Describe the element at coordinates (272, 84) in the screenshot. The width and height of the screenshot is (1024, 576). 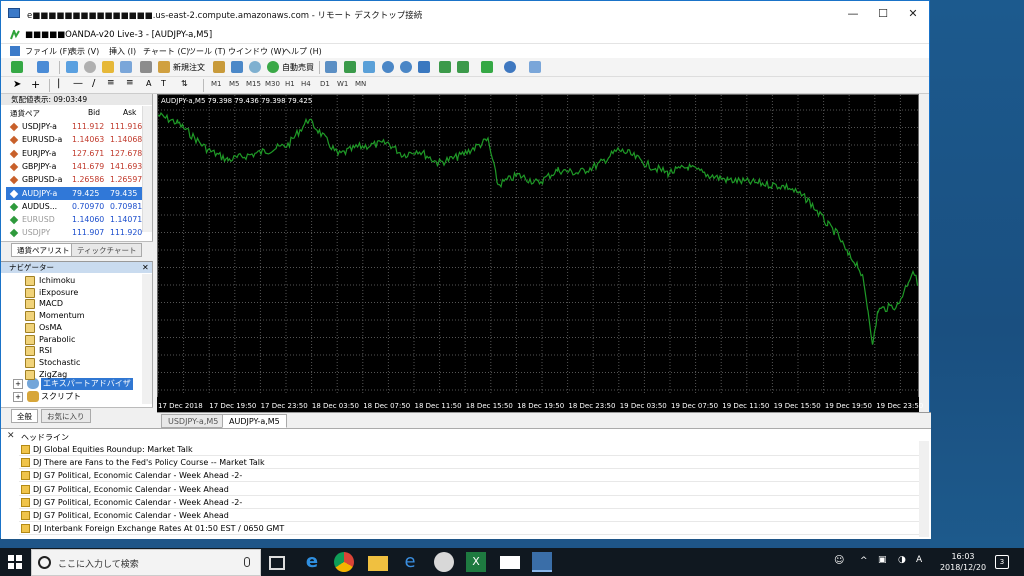
I see `timeframe-m30: M30` at that location.